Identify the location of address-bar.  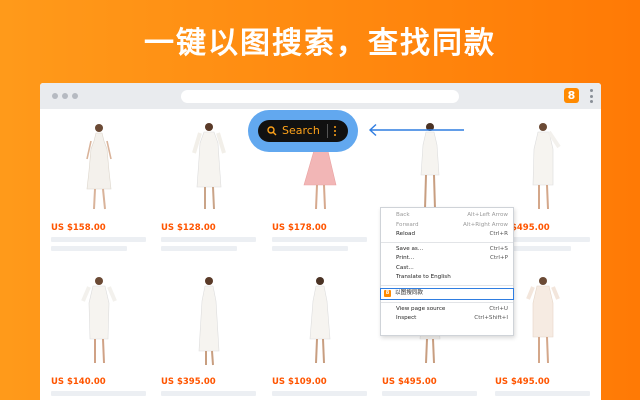
(320, 96).